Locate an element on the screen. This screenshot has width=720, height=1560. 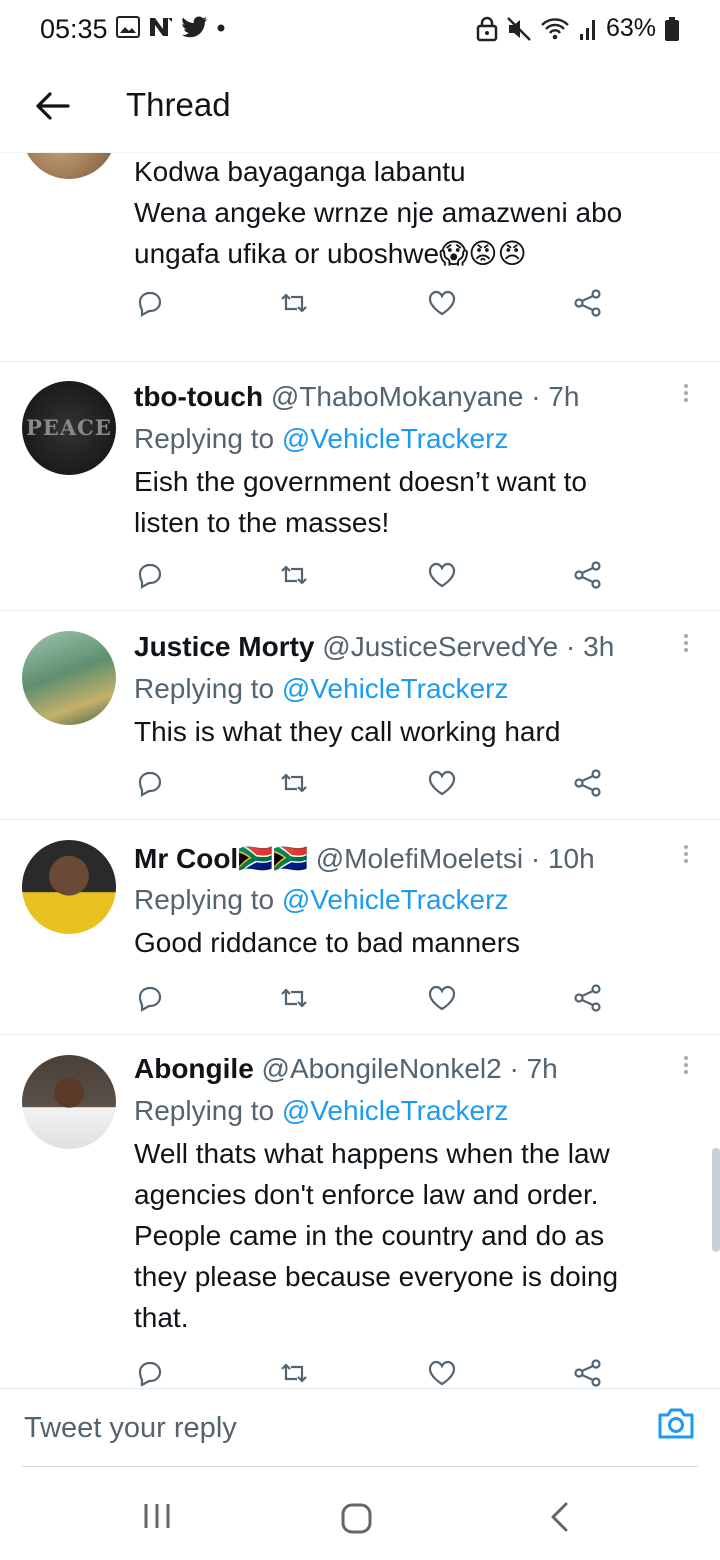
tweet-text: Good riddance to bad manners is located at coordinates (327, 942).